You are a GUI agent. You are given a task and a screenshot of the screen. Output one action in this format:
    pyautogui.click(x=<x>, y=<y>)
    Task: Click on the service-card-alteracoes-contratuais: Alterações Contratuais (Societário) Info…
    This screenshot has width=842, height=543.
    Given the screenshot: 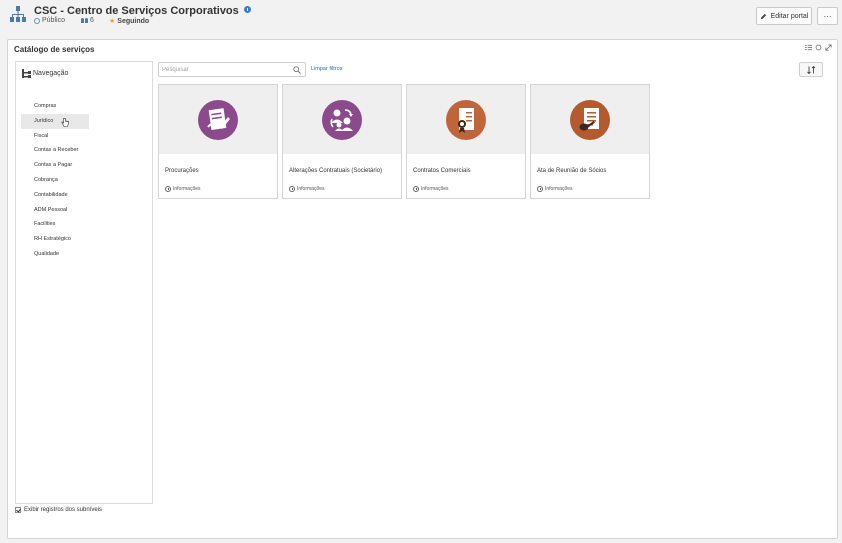 What is the action you would take?
    pyautogui.click(x=342, y=141)
    